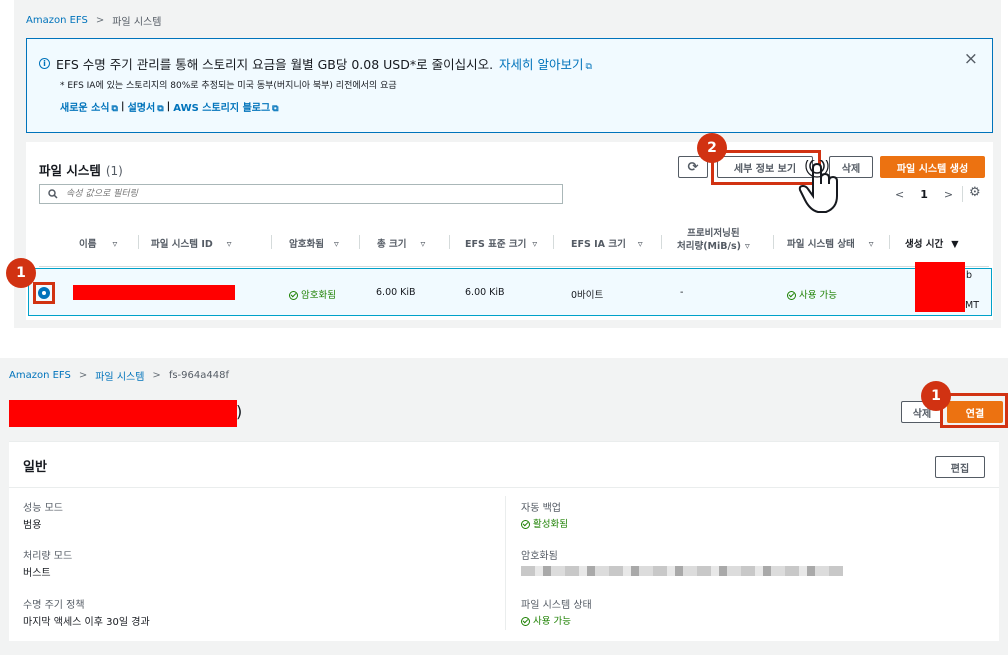  Describe the element at coordinates (972, 305) in the screenshot. I see `created-time-fragment: MT` at that location.